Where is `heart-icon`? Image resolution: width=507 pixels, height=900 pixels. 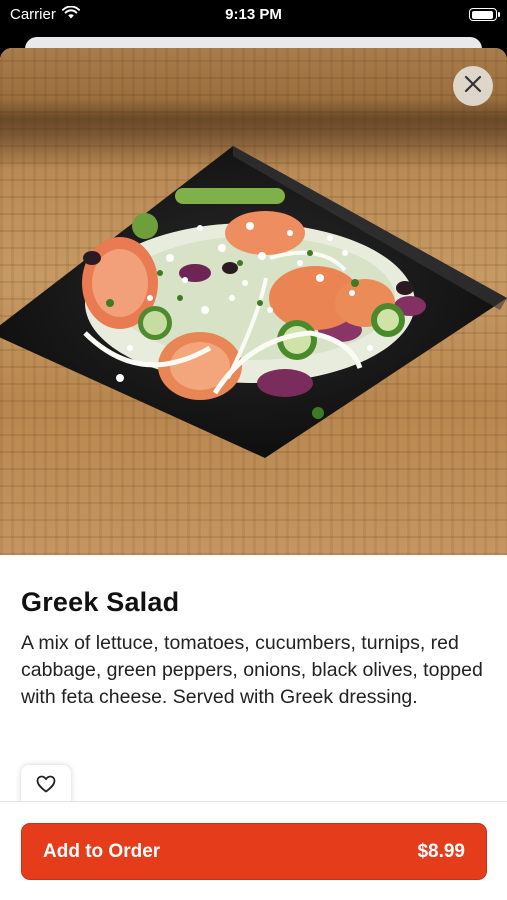 heart-icon is located at coordinates (46, 786).